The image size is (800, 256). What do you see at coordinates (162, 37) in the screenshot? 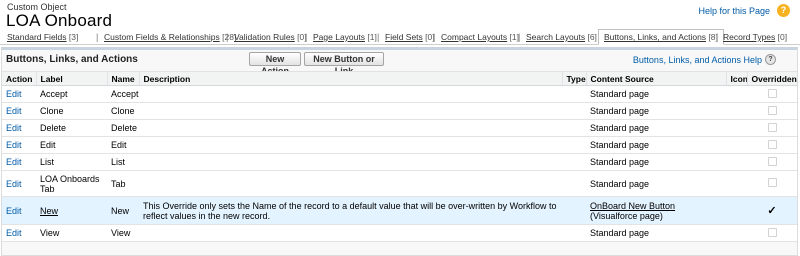
I see `nav-label: Custom Fields & Relationships` at bounding box center [162, 37].